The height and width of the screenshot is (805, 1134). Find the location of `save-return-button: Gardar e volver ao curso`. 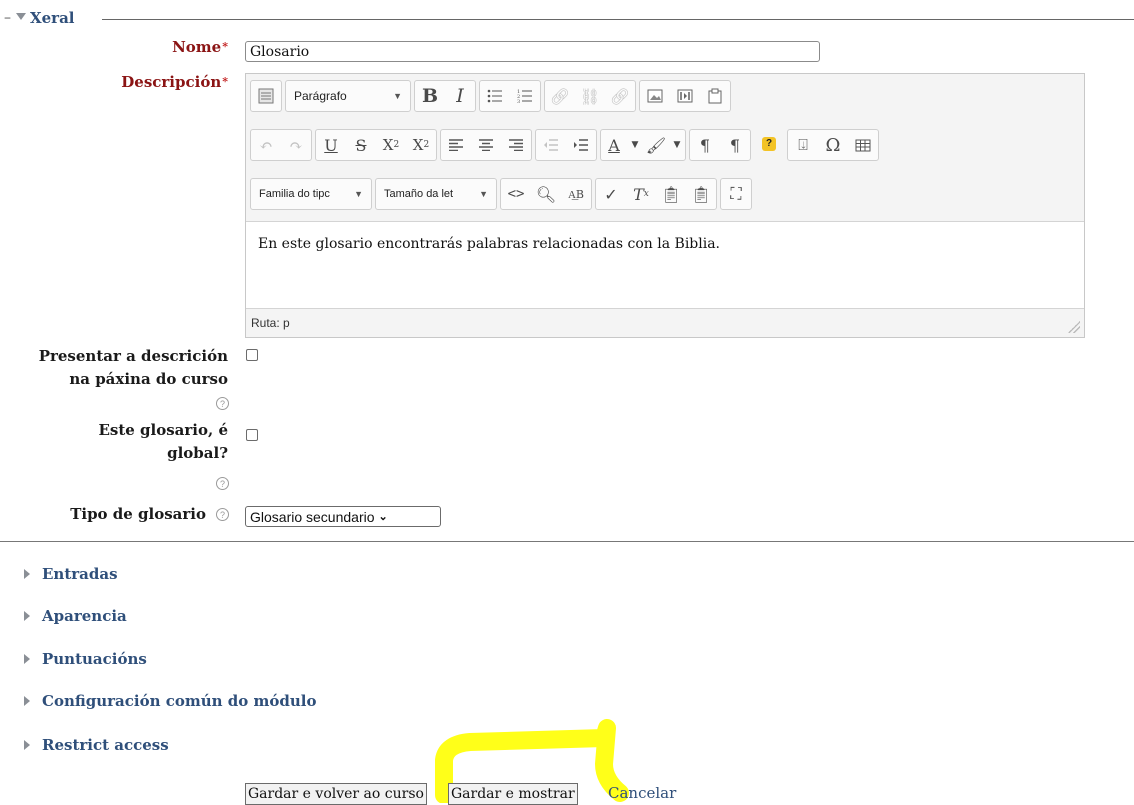

save-return-button: Gardar e volver ao curso is located at coordinates (336, 794).